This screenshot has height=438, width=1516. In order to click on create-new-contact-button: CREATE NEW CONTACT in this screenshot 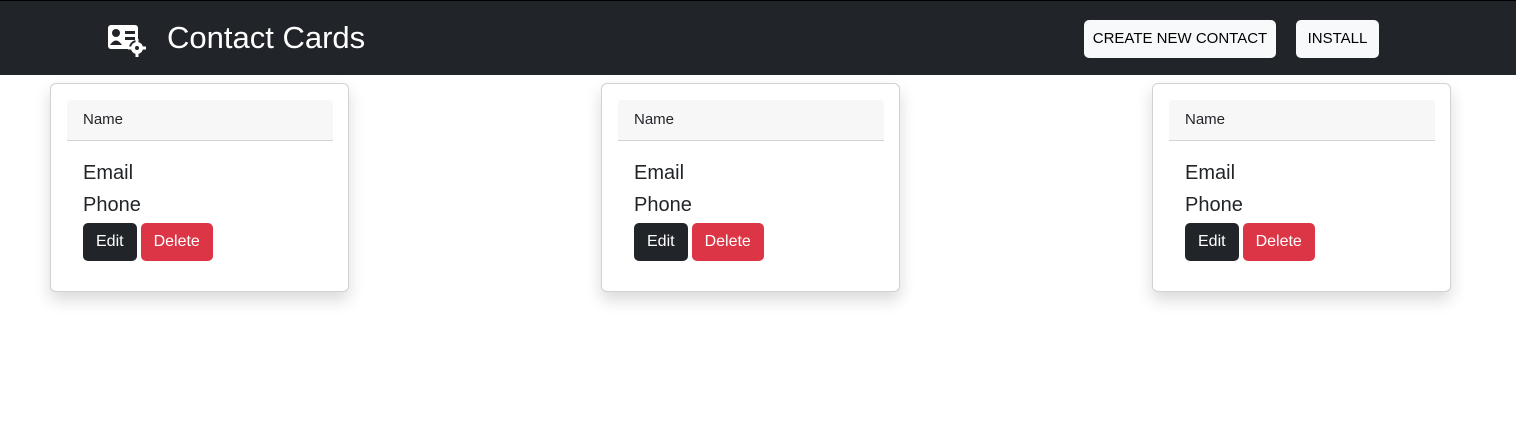, I will do `click(1180, 39)`.